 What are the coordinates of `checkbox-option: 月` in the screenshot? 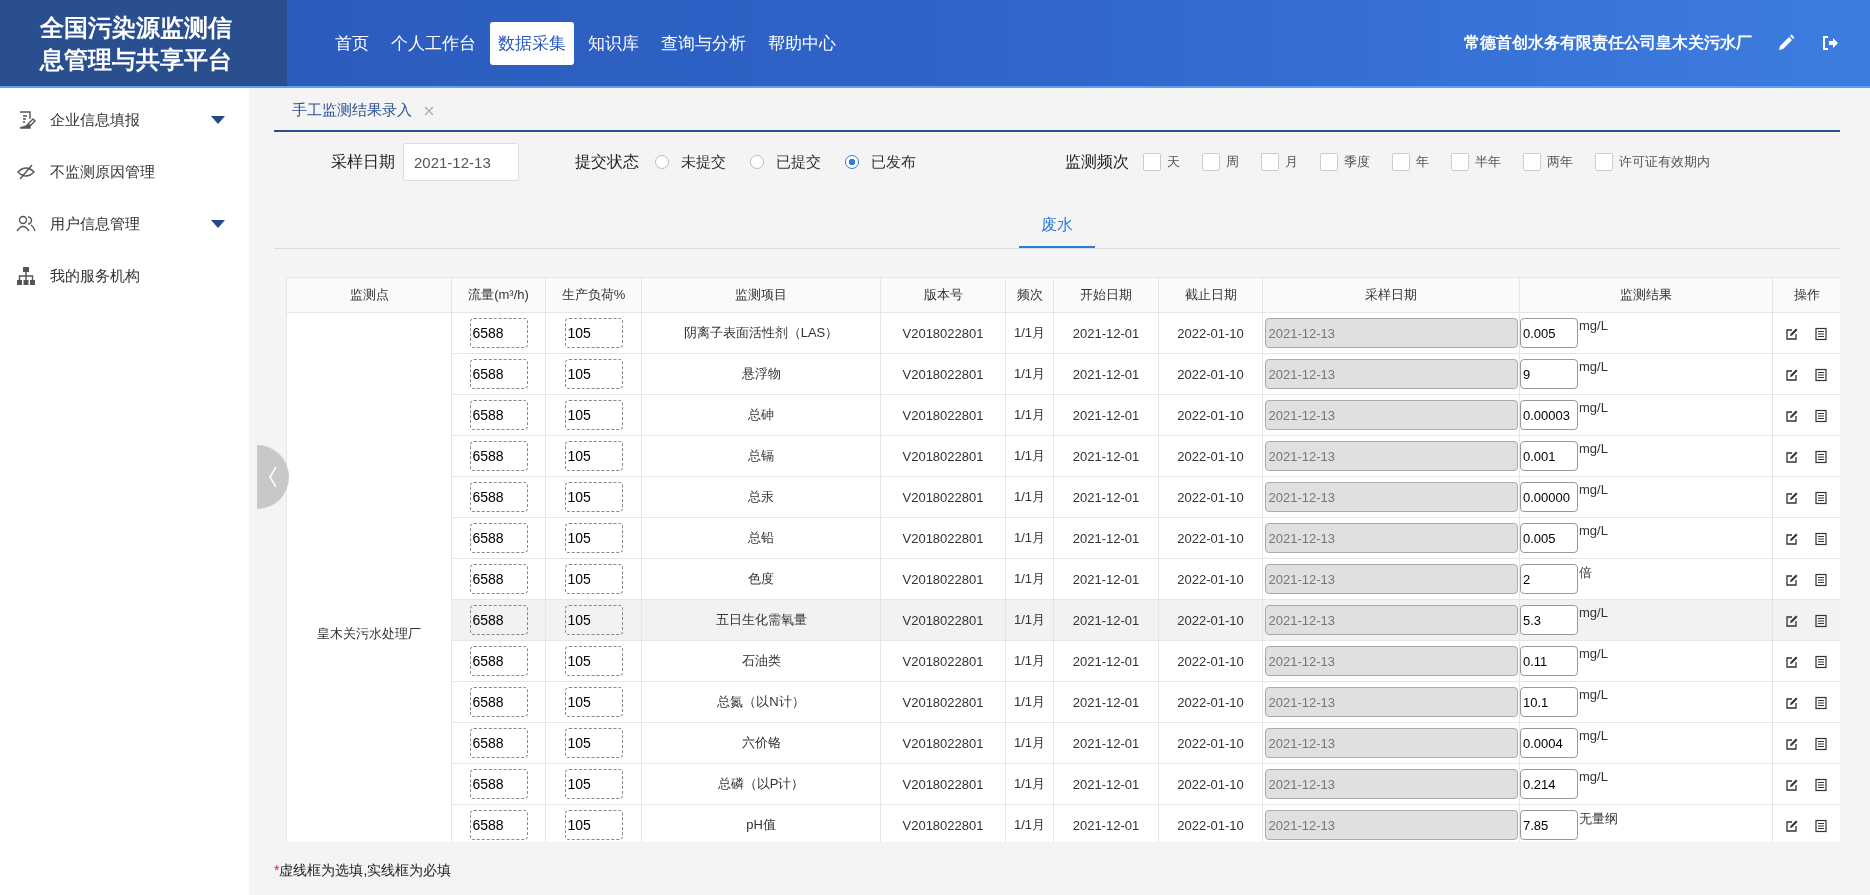 It's located at (1279, 162).